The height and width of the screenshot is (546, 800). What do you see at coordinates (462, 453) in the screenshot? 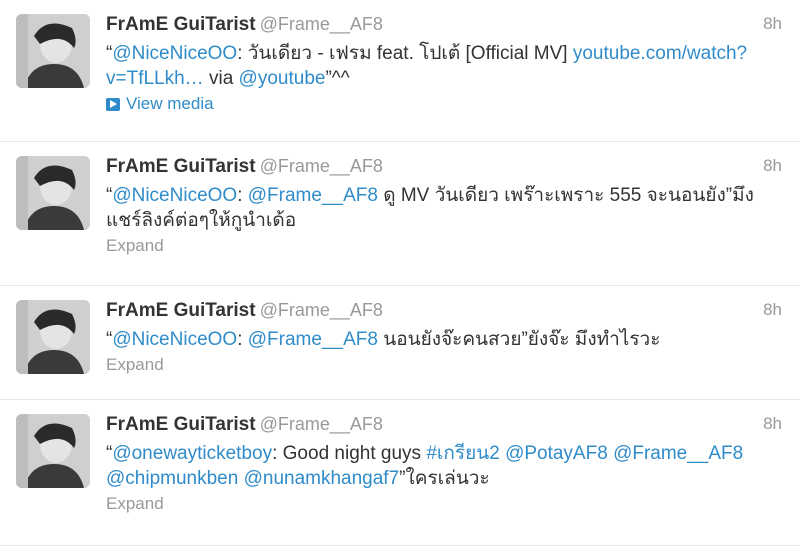
I see `hashtag-link: #เกรียน2` at bounding box center [462, 453].